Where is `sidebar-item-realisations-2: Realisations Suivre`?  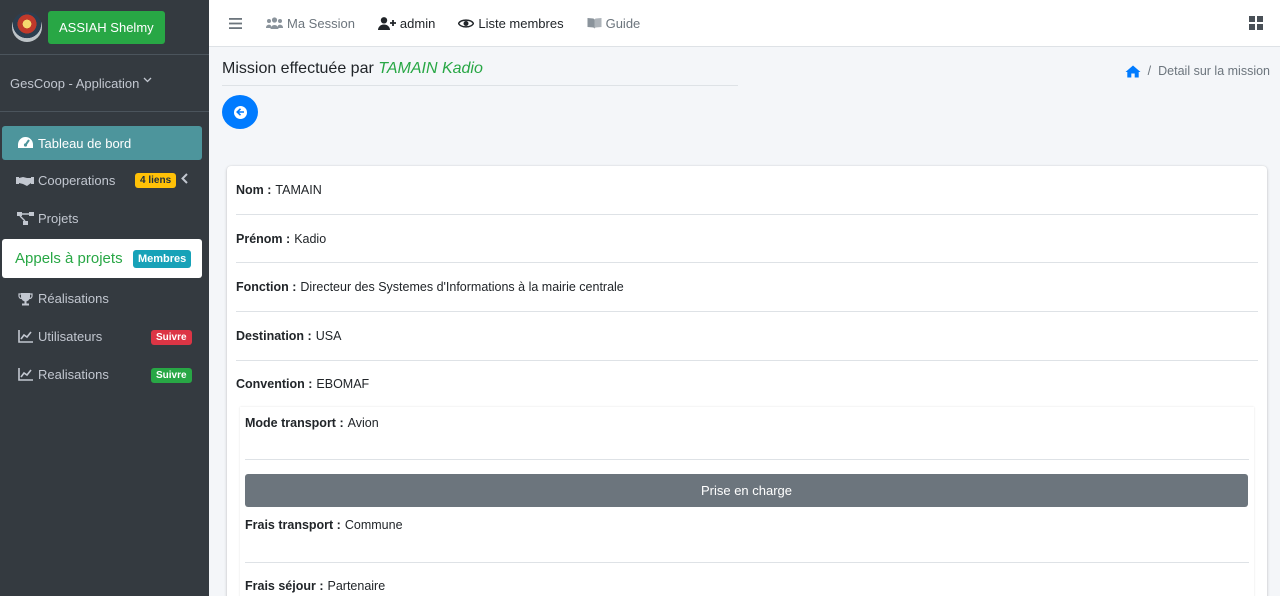
sidebar-item-realisations-2: Realisations Suivre is located at coordinates (102, 374).